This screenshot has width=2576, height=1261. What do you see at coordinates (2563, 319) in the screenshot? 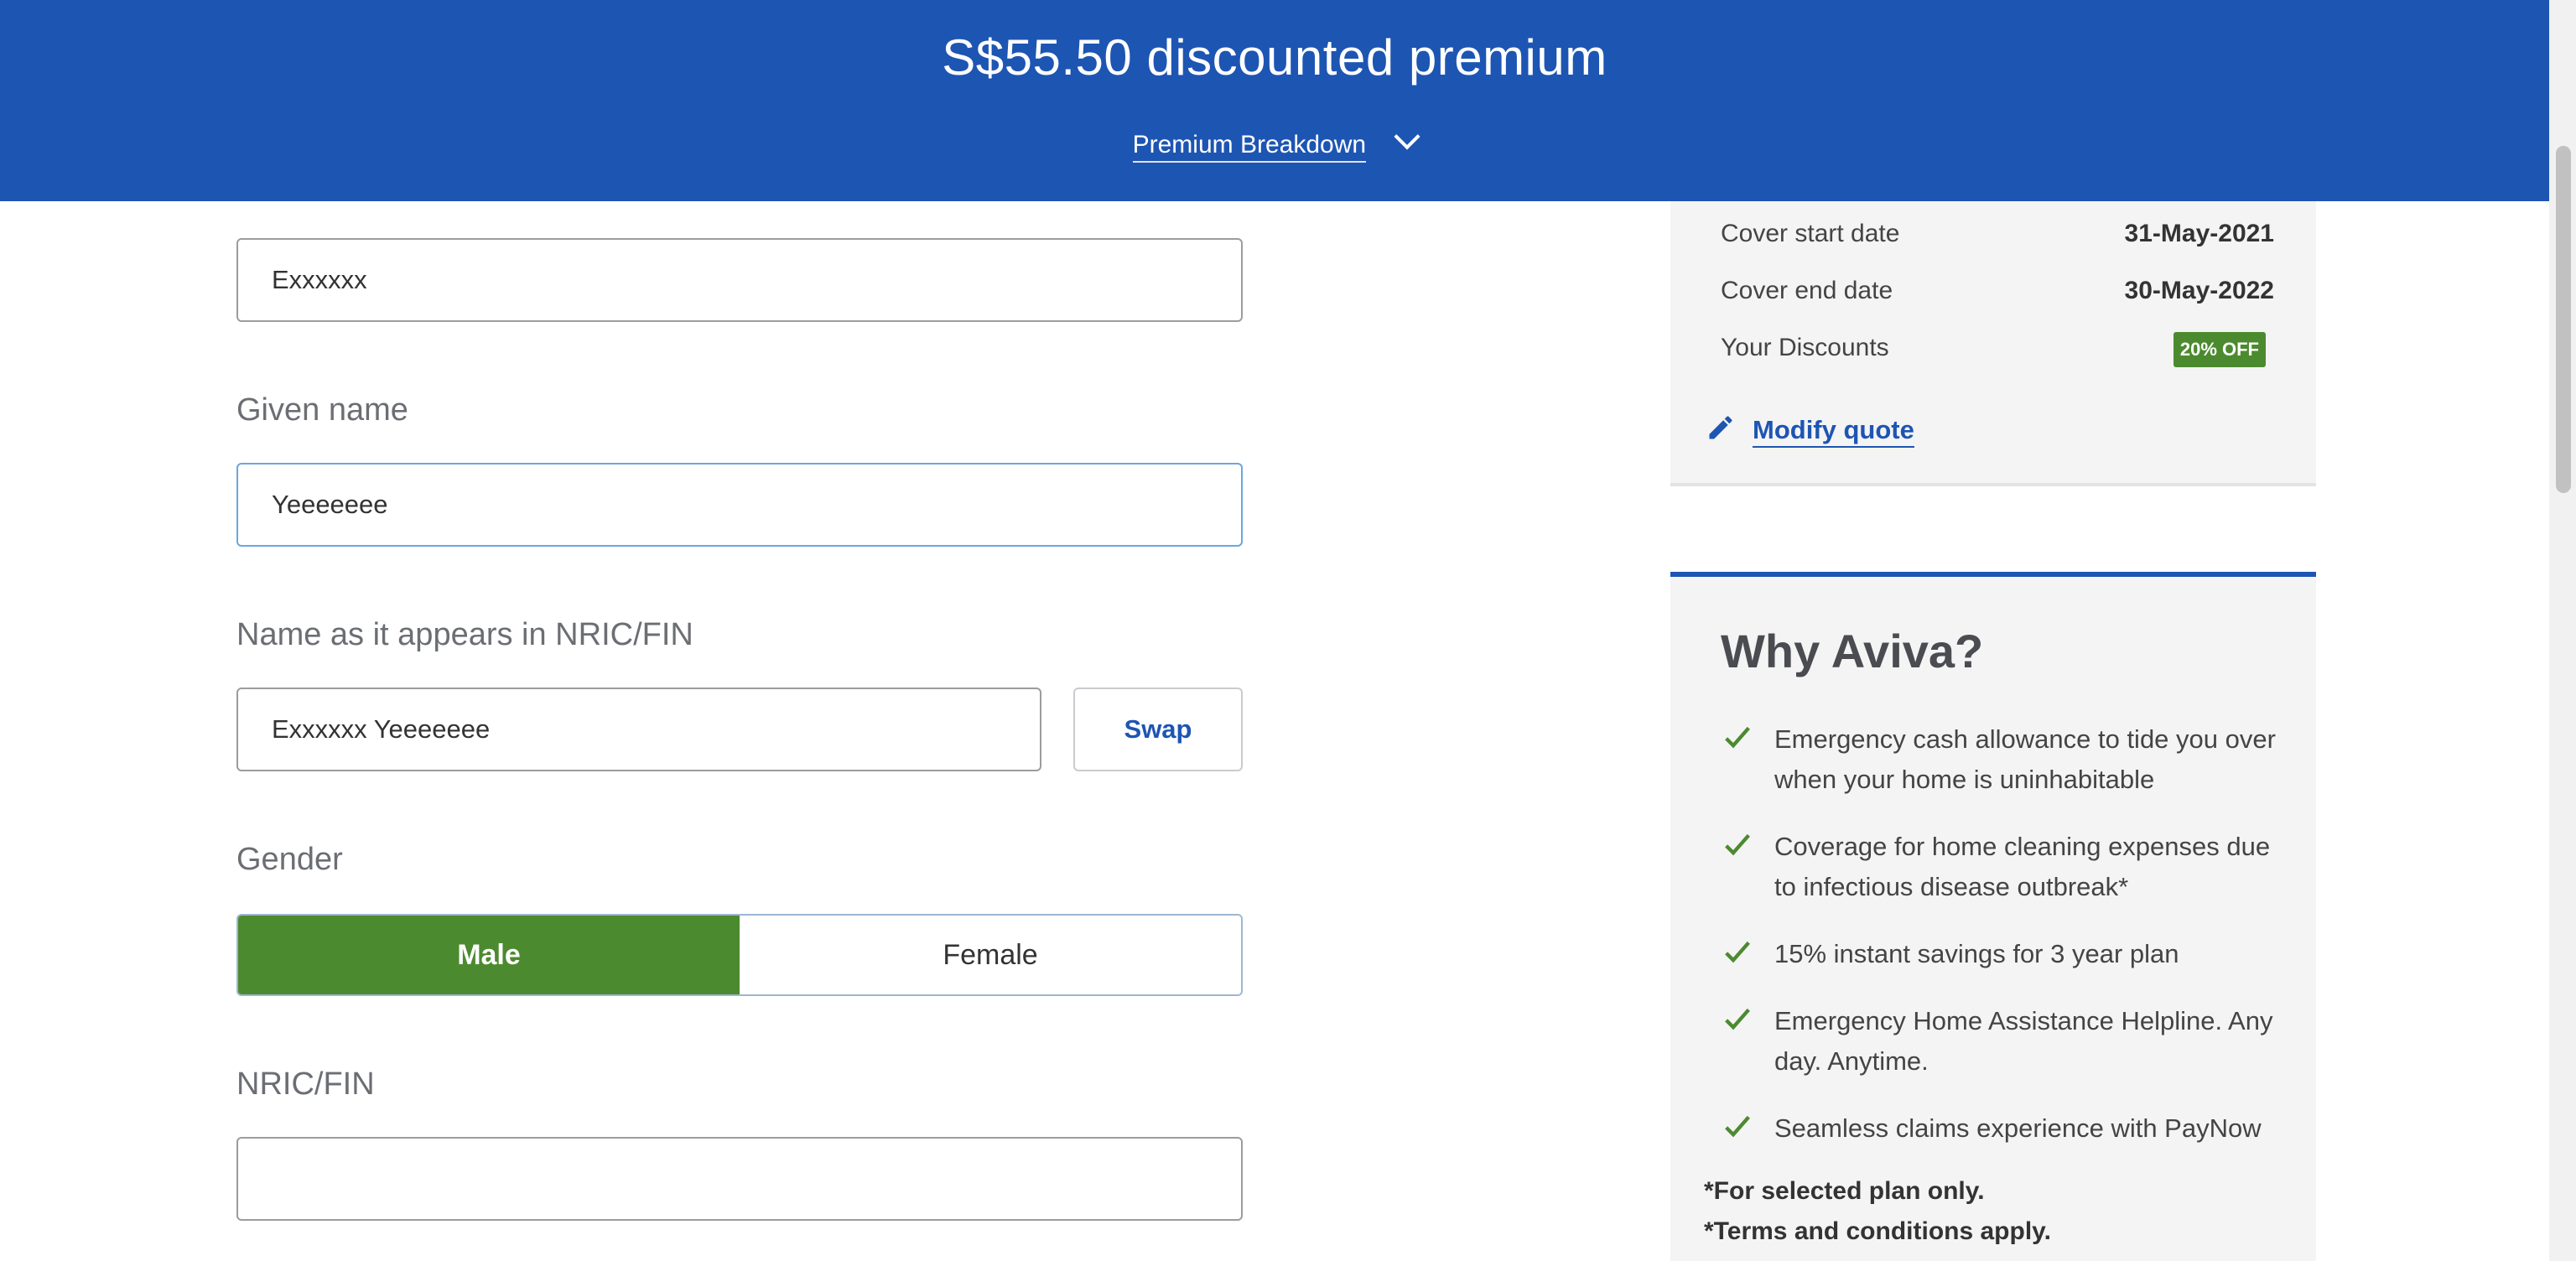
I see `scrollbar-thumb` at bounding box center [2563, 319].